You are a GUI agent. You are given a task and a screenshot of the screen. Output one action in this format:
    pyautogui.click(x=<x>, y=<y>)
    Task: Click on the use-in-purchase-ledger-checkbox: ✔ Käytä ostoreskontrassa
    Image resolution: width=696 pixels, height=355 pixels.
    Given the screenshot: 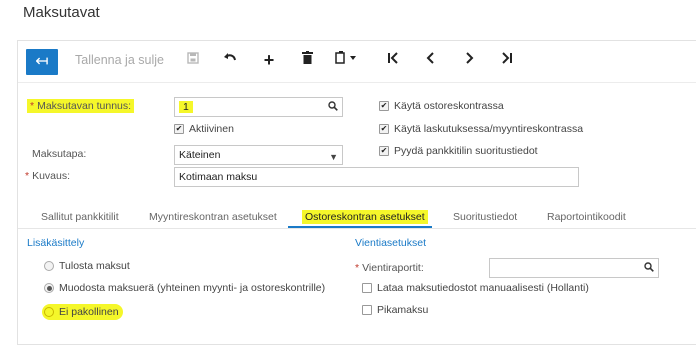 What is the action you would take?
    pyautogui.click(x=441, y=106)
    